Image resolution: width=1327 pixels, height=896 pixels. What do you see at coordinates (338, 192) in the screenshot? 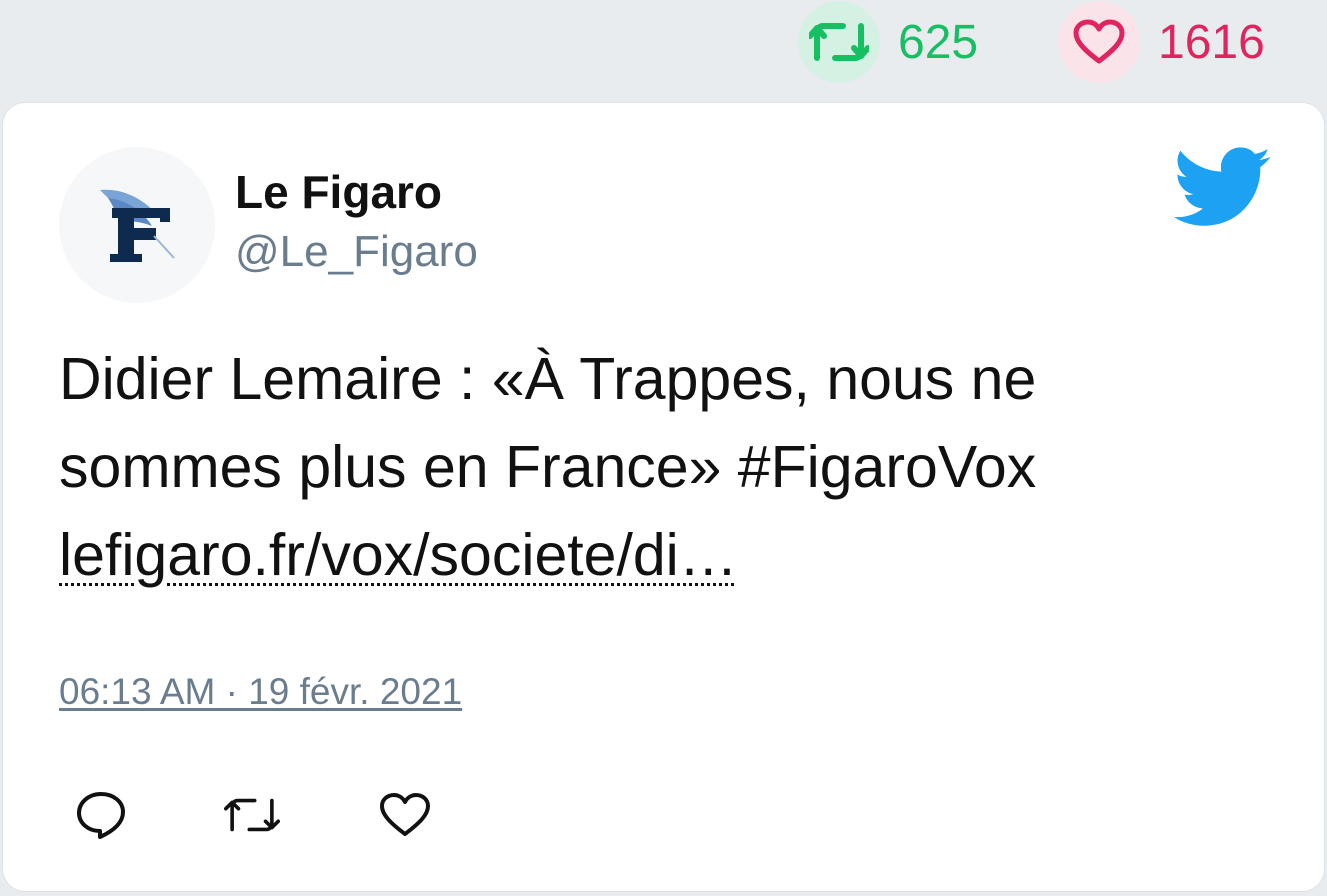
I see `display-name: Le Figaro` at bounding box center [338, 192].